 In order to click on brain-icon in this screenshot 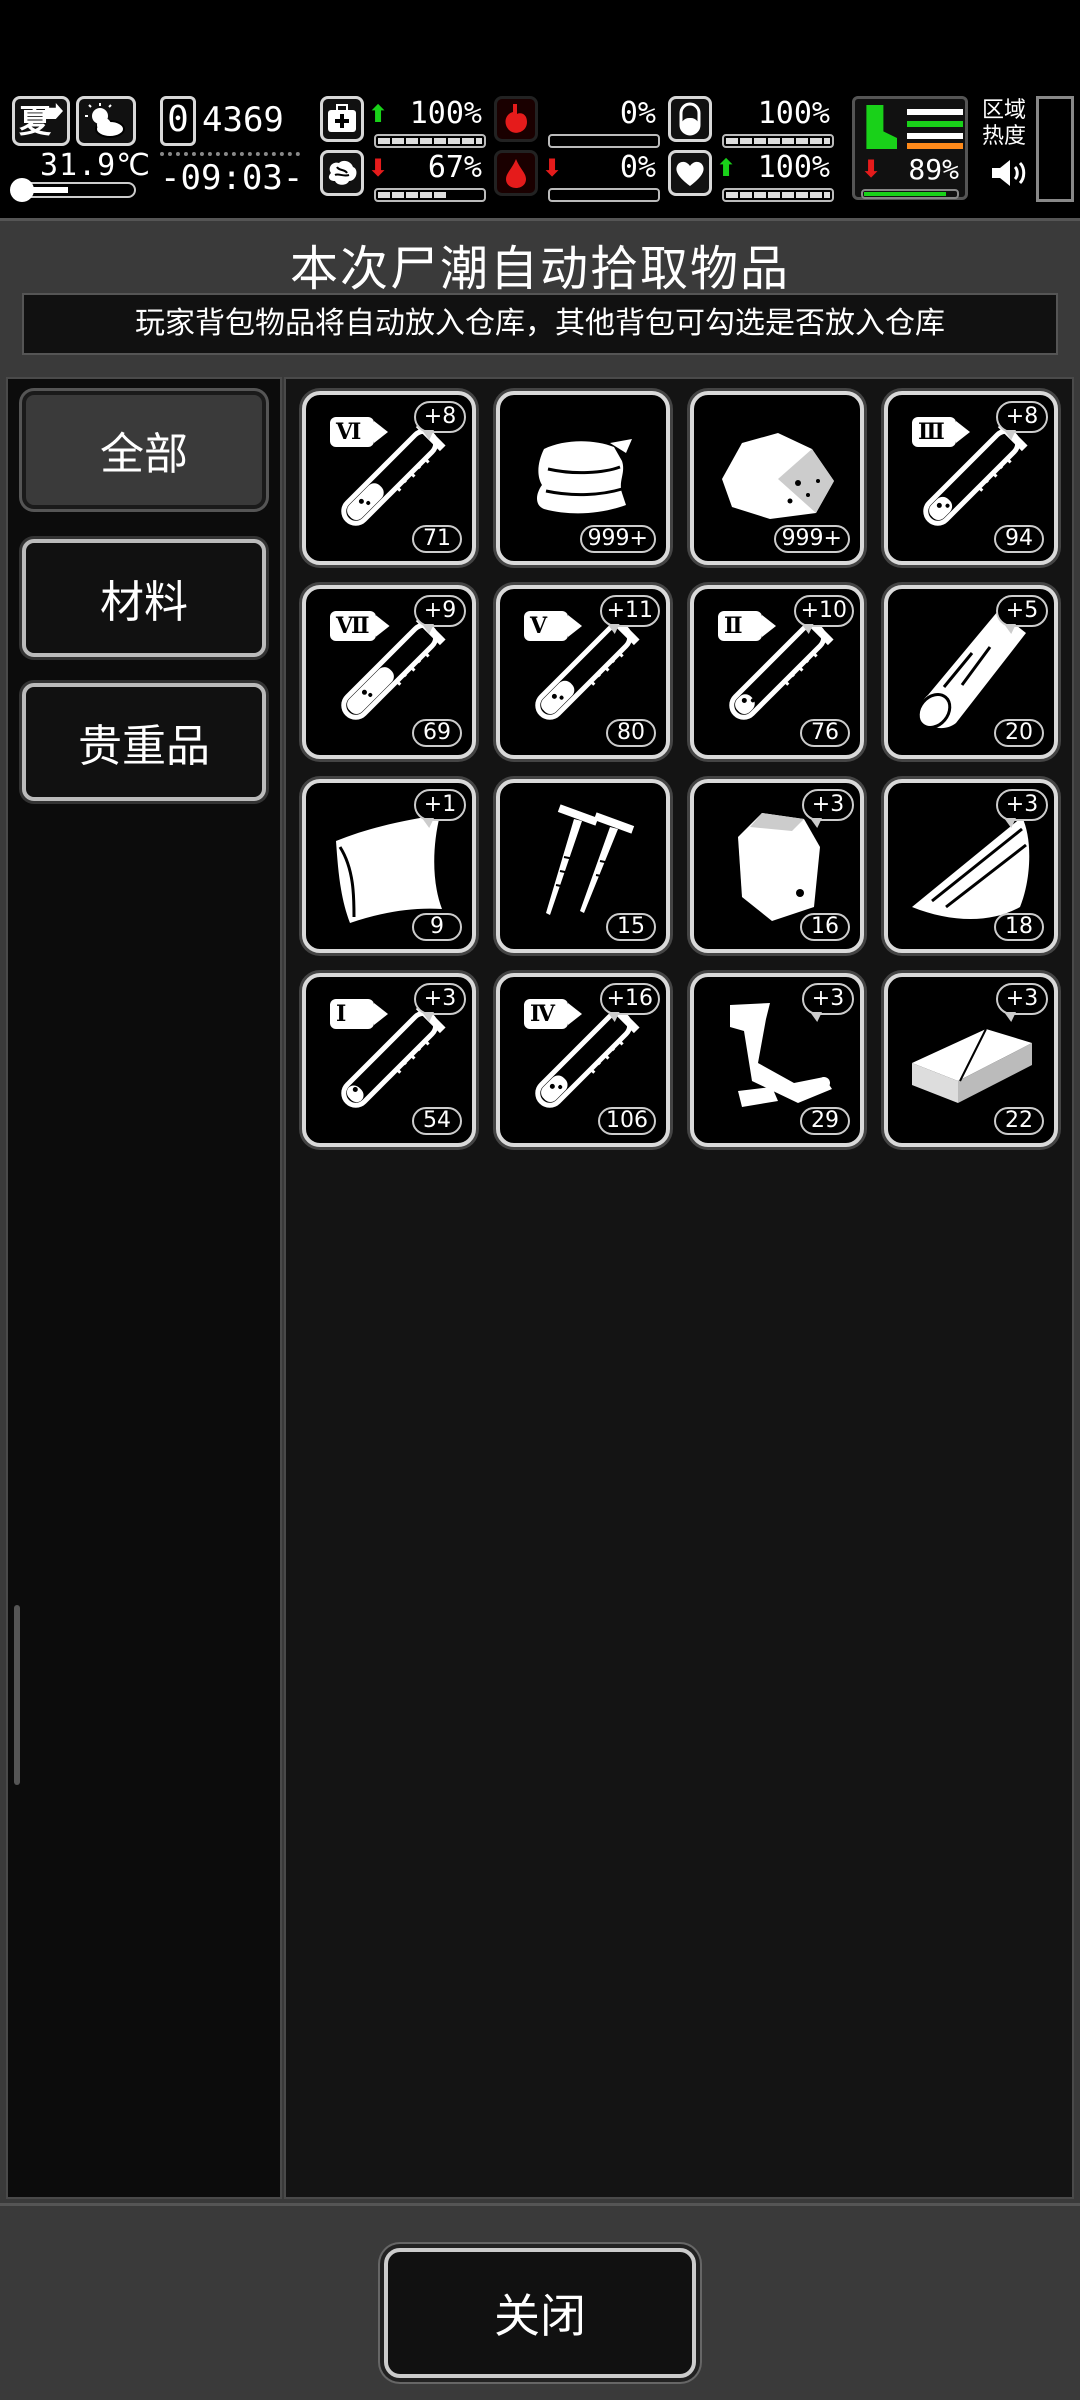, I will do `click(342, 173)`.